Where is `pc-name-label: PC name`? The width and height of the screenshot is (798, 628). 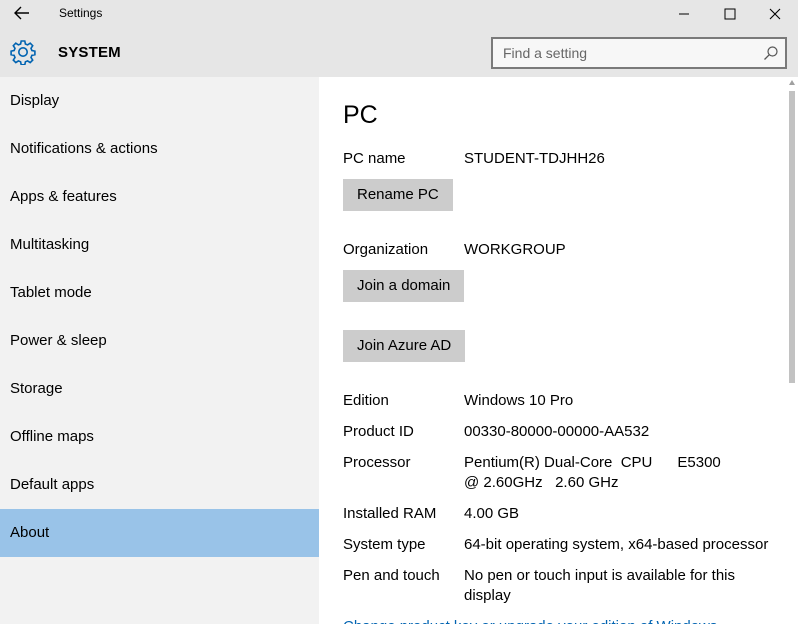 pc-name-label: PC name is located at coordinates (374, 158).